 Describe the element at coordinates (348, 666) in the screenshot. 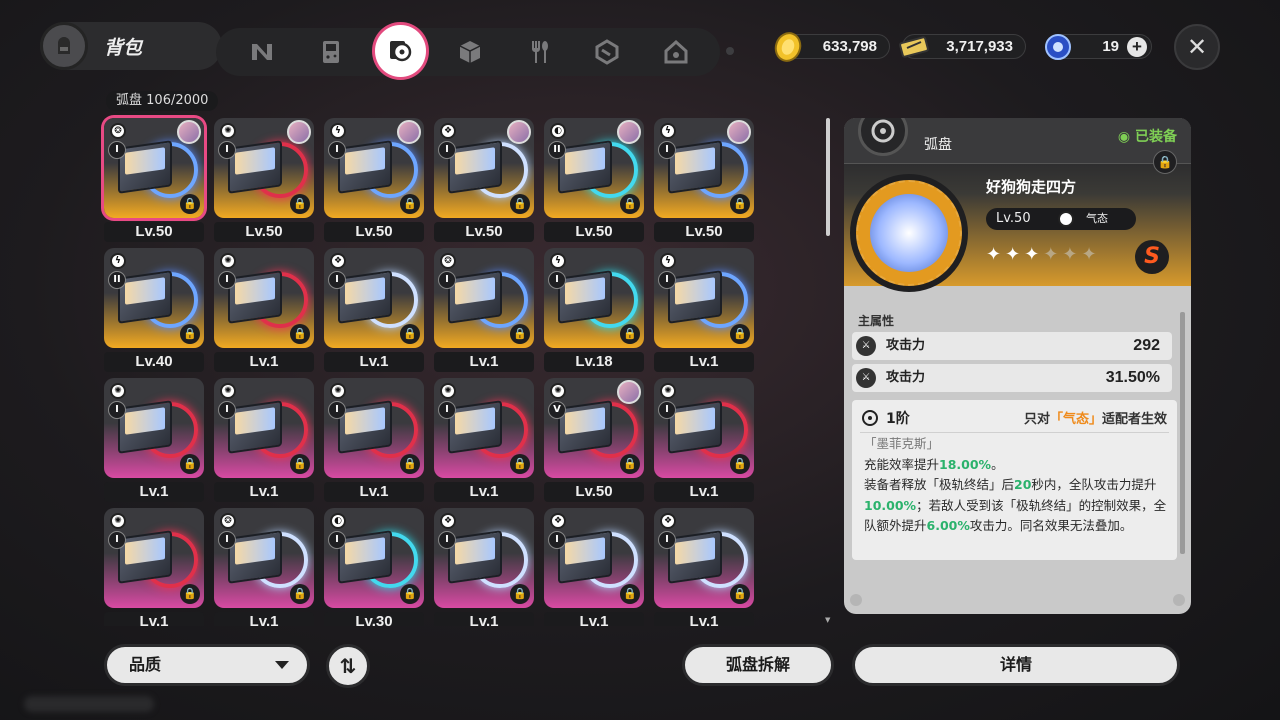

I see `sort-order-button: ⇅` at that location.